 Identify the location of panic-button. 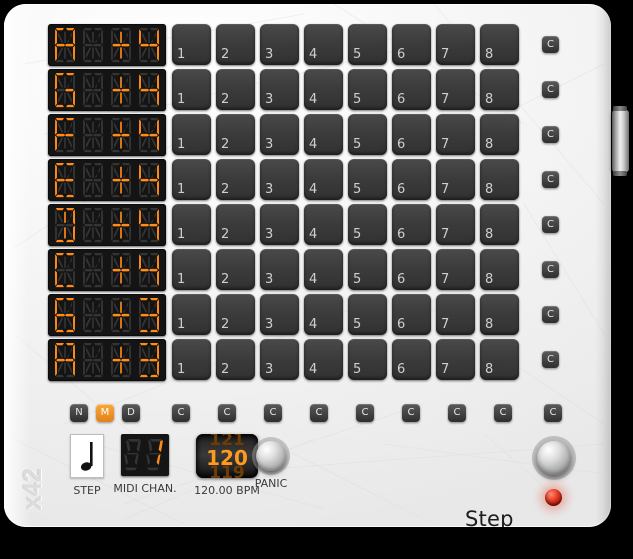
(271, 456).